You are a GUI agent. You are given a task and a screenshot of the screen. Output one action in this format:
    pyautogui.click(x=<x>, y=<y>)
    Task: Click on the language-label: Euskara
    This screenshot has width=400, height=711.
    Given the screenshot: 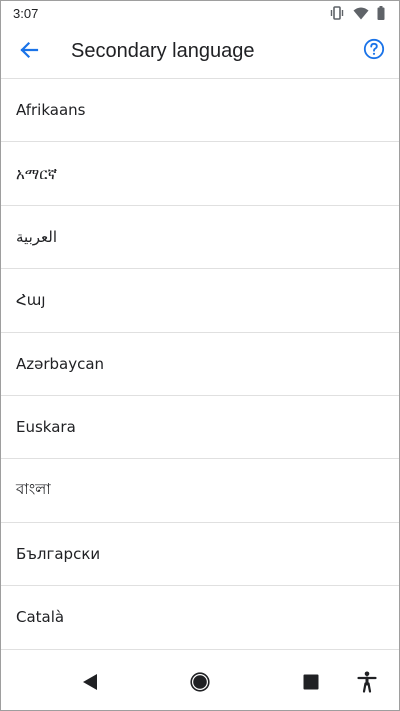 What is the action you would take?
    pyautogui.click(x=46, y=427)
    